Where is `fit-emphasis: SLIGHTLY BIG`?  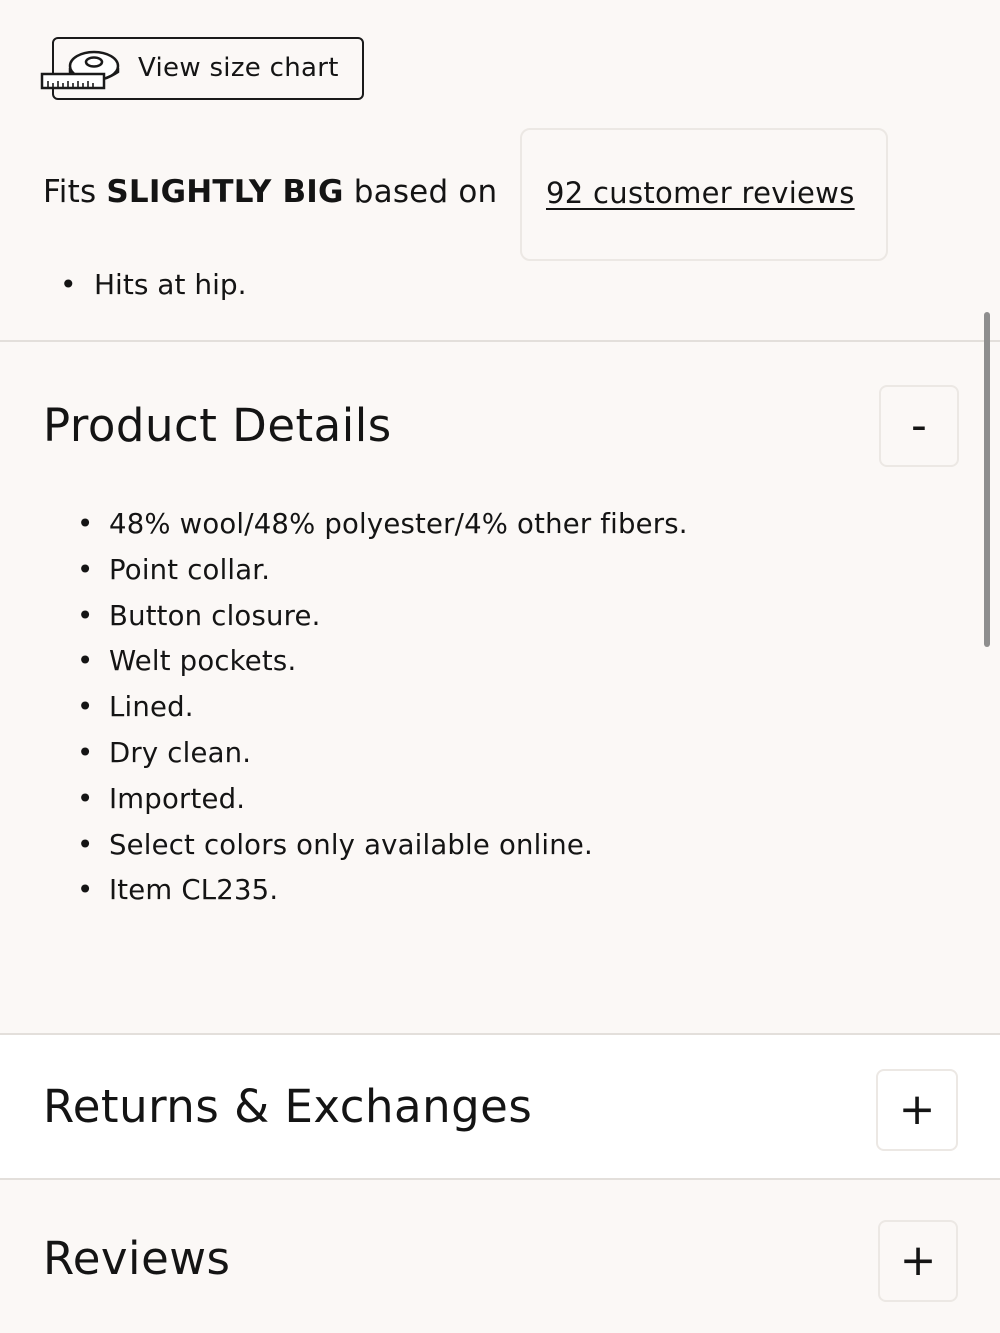 fit-emphasis: SLIGHTLY BIG is located at coordinates (225, 192).